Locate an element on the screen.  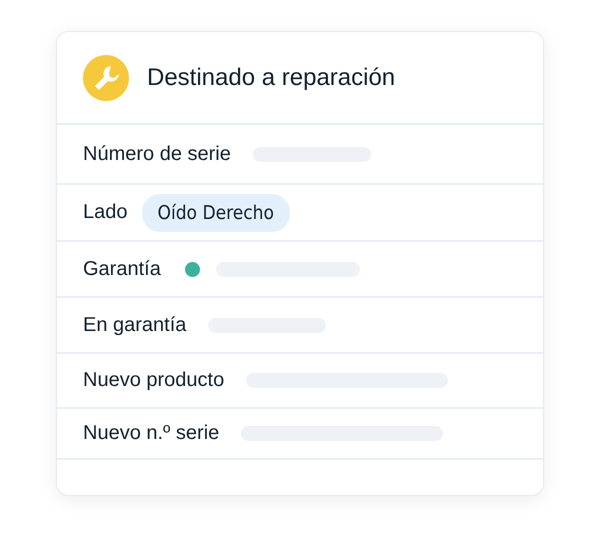
field-label: Lado is located at coordinates (105, 212).